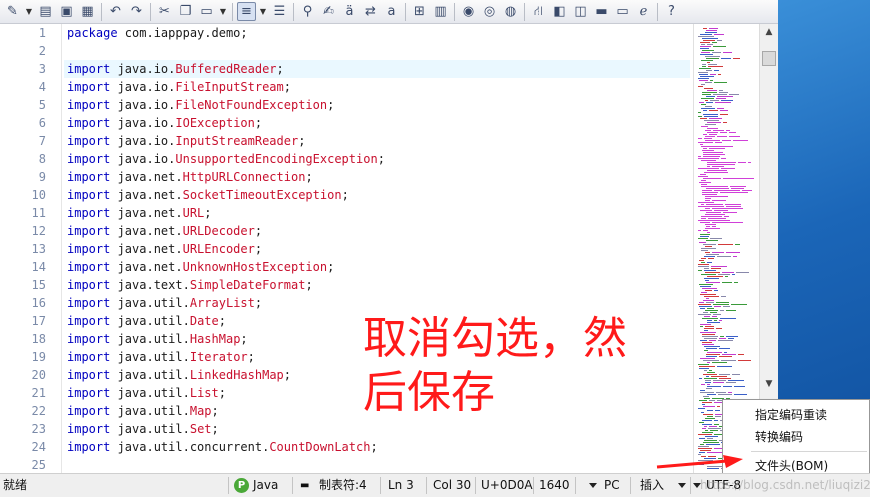 The width and height of the screenshot is (870, 497). I want to click on split-icon: ◫, so click(580, 11).